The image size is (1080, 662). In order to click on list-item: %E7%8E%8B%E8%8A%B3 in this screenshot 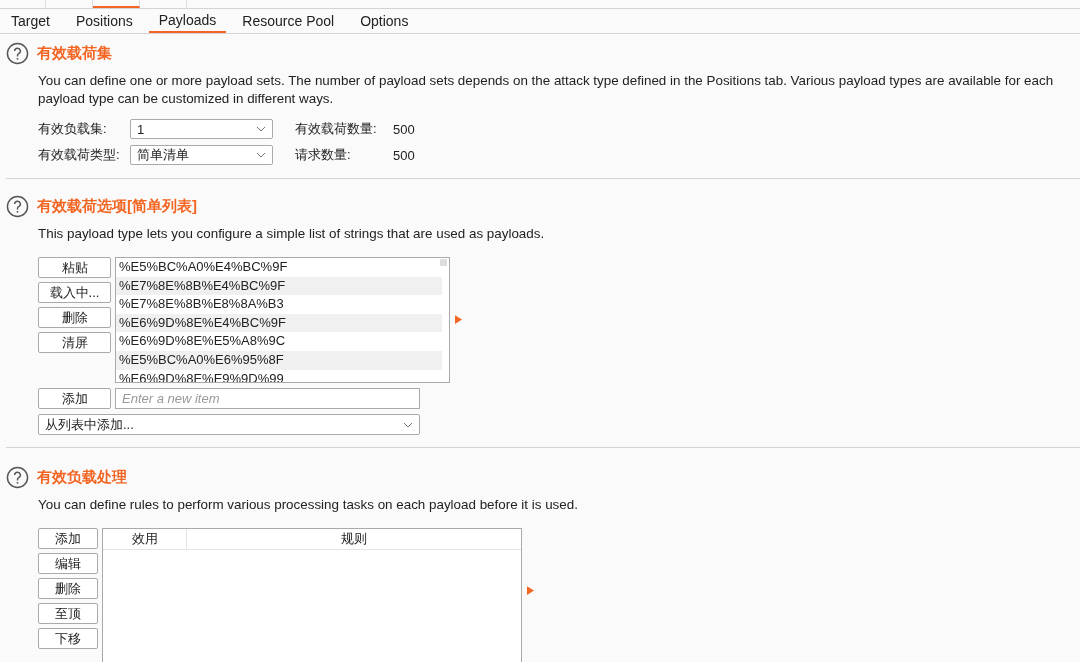, I will do `click(279, 304)`.